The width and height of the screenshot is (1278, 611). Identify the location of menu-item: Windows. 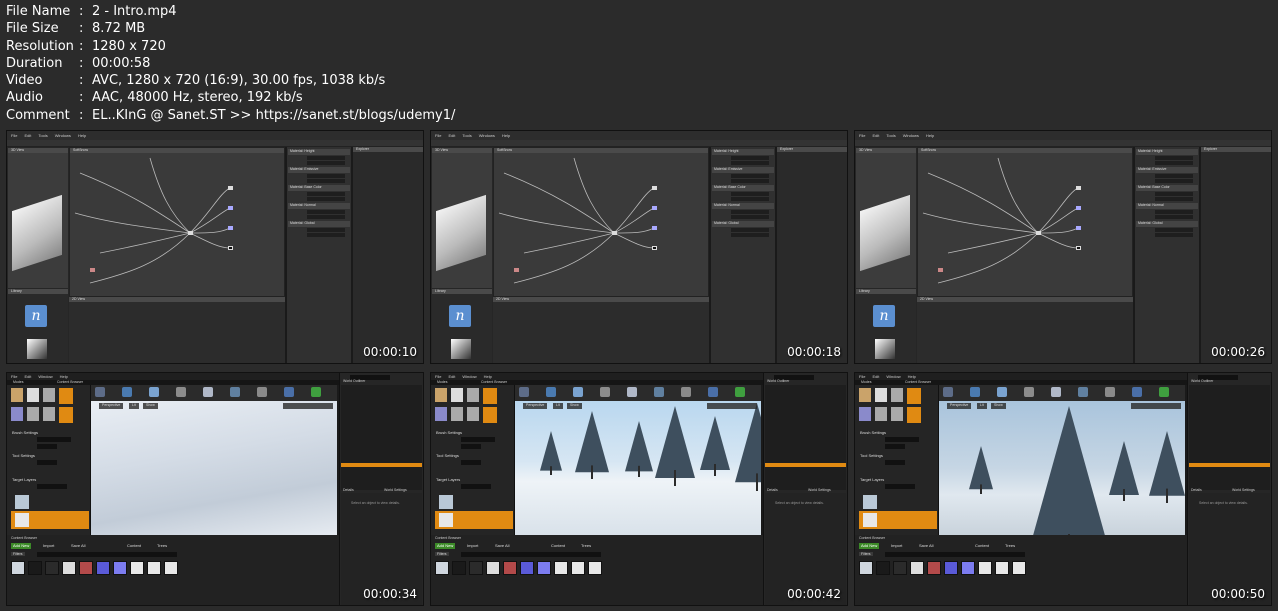
(911, 135).